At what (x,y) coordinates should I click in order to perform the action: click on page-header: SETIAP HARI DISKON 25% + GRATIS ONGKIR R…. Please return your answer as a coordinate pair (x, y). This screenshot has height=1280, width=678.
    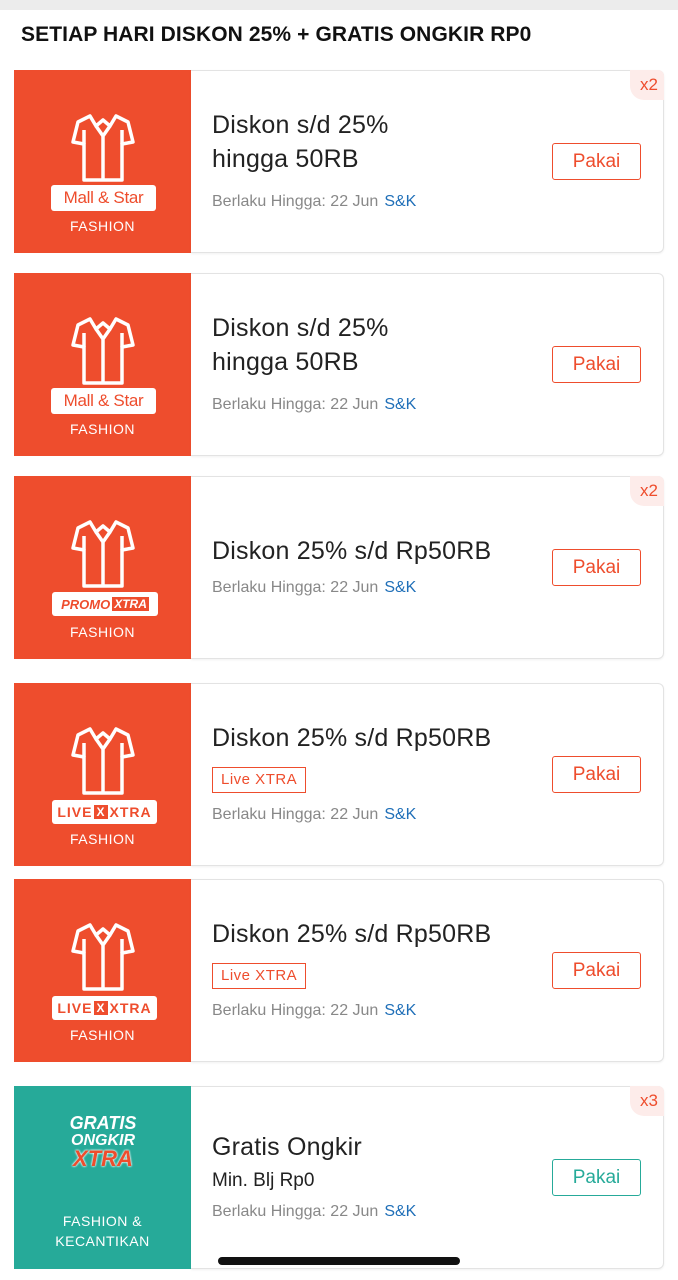
    Looking at the image, I should click on (339, 35).